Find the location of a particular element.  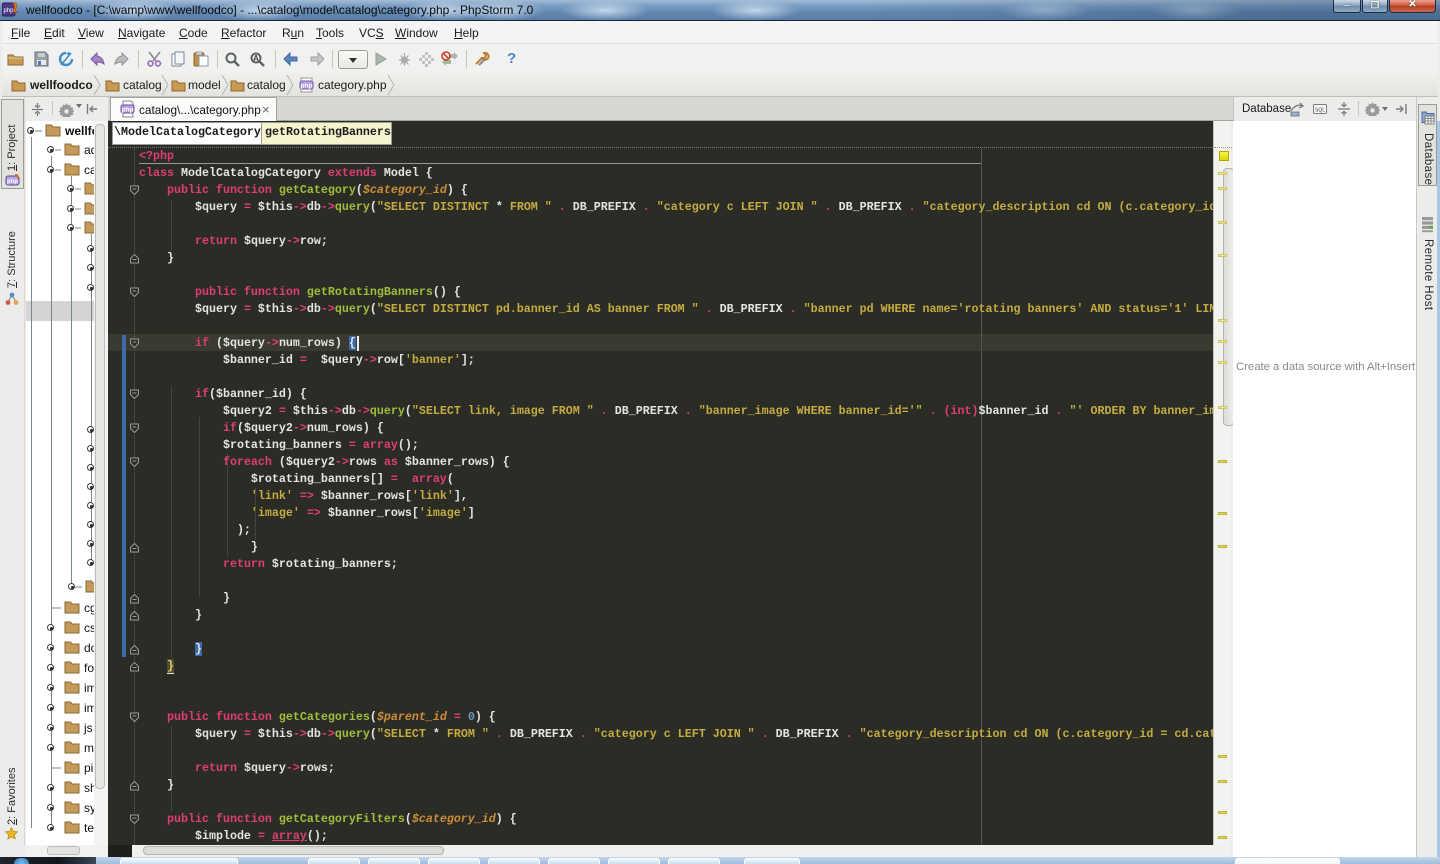

svg-text: SQL is located at coordinates (1320, 111).